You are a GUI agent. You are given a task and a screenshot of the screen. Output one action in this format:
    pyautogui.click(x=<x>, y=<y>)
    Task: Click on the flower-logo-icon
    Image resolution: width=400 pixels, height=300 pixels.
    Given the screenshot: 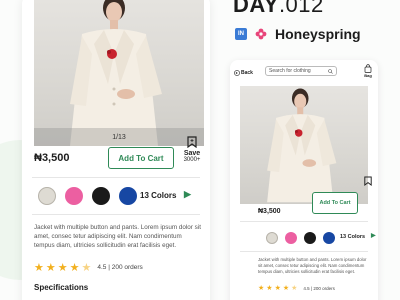 What is the action you would take?
    pyautogui.click(x=261, y=34)
    